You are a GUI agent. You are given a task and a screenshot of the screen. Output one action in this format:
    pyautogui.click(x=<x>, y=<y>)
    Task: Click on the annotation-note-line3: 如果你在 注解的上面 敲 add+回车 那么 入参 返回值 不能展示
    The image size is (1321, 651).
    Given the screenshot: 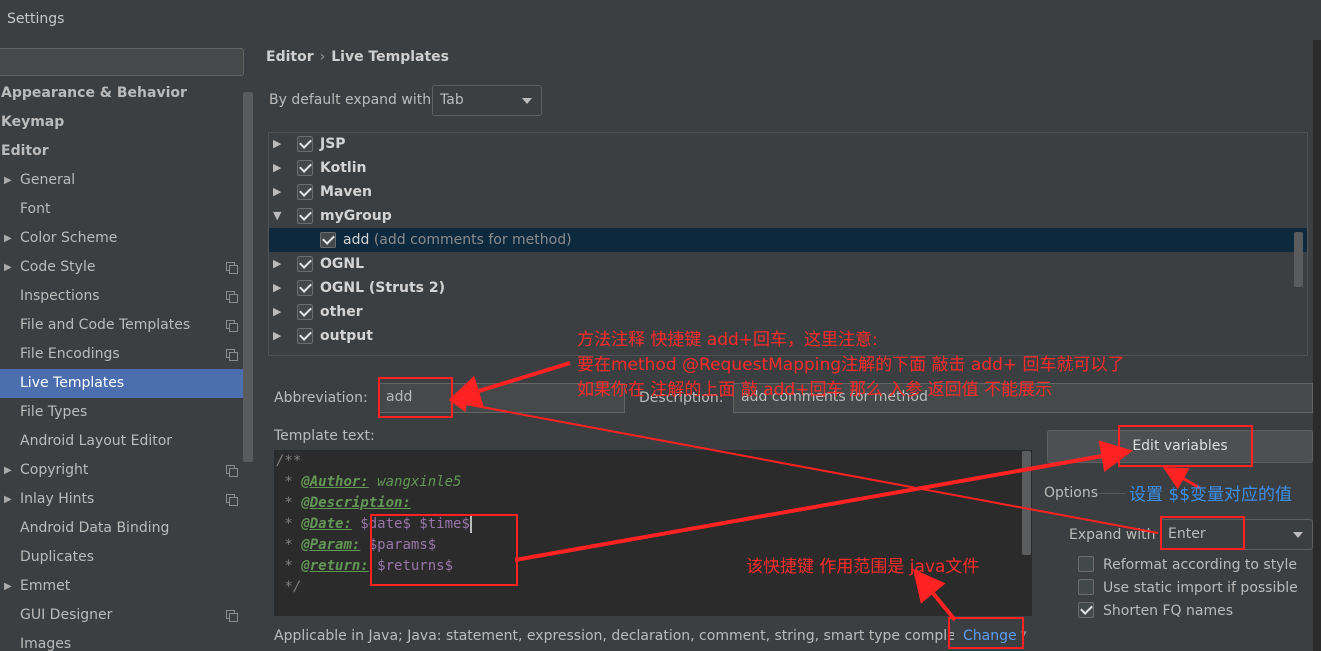 What is the action you would take?
    pyautogui.click(x=815, y=390)
    